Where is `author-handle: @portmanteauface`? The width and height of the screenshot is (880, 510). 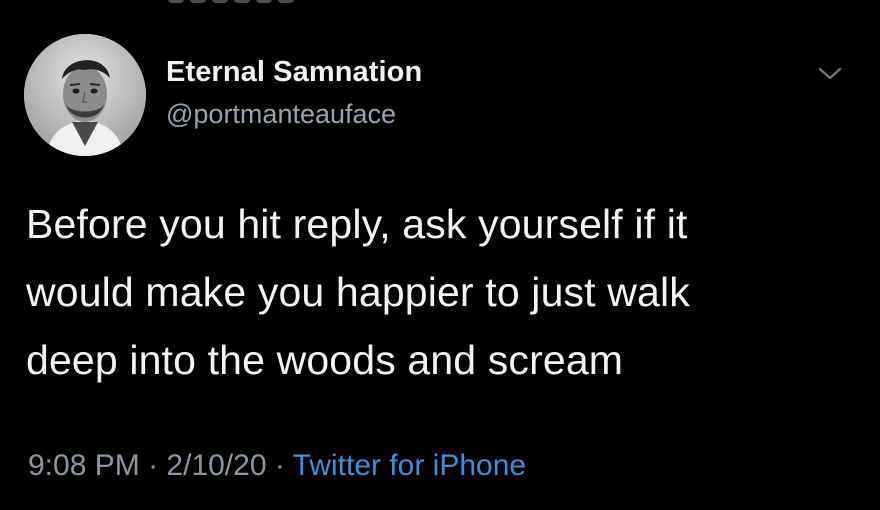
author-handle: @portmanteauface is located at coordinates (294, 114).